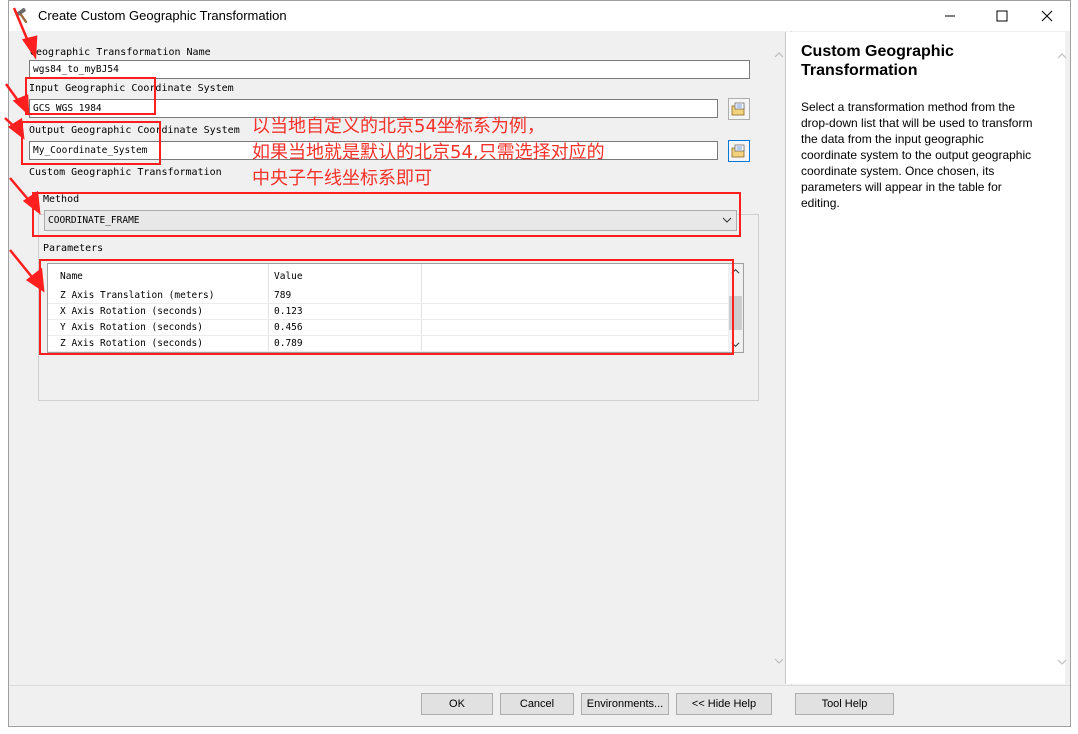  I want to click on maximize-icon, so click(1002, 16).